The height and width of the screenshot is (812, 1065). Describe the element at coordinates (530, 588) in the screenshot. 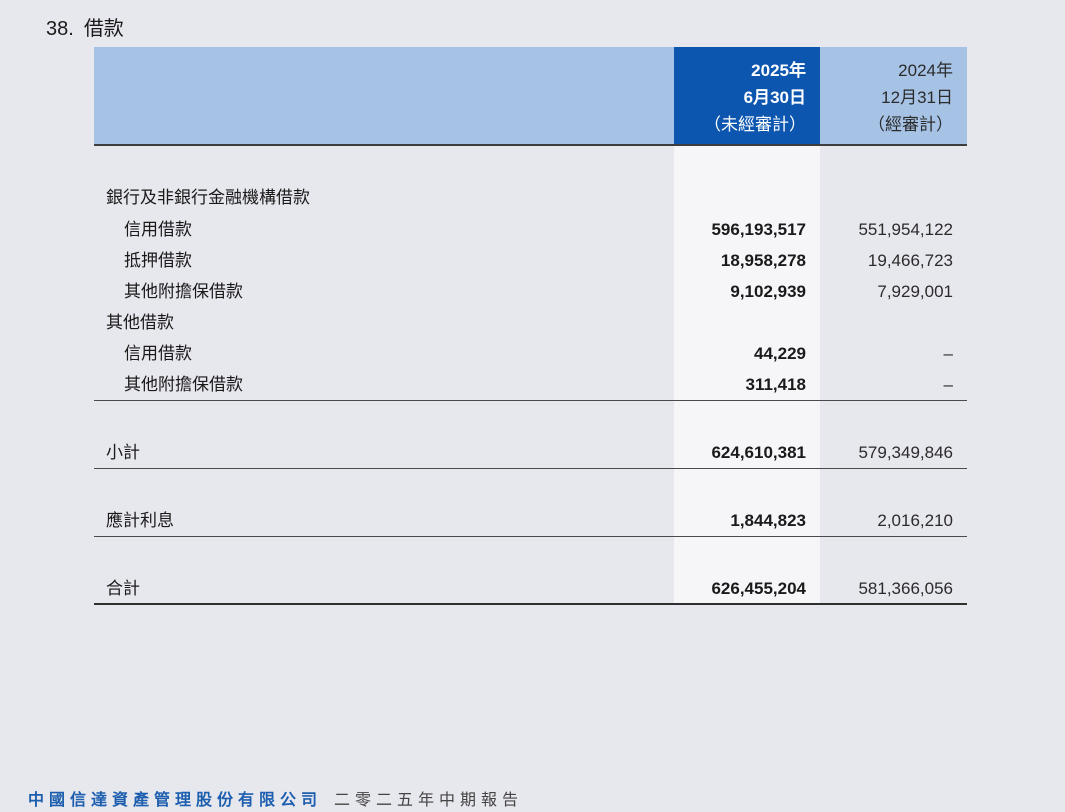

I see `total-row: 合計 626,455,204 581,366,056` at that location.